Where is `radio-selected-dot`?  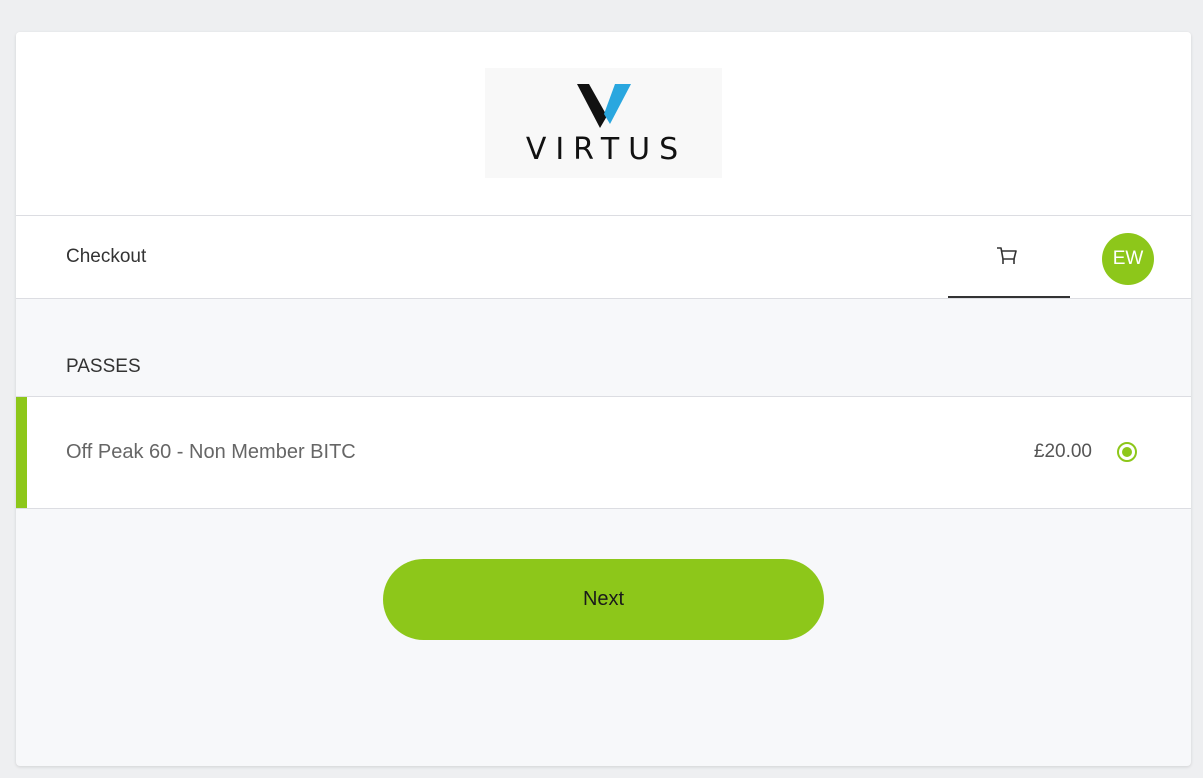
radio-selected-dot is located at coordinates (1127, 452).